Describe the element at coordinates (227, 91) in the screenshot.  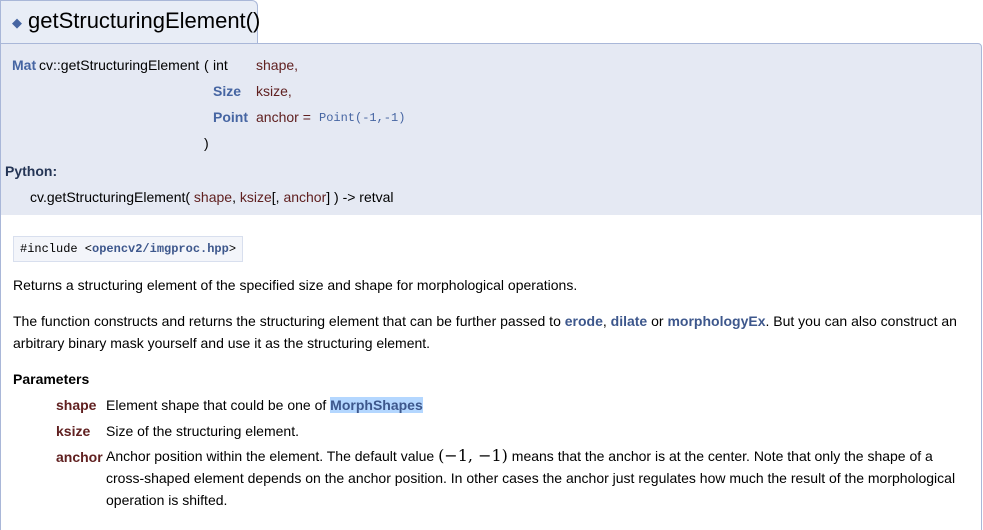
I see `param-type-size-link: Size` at that location.